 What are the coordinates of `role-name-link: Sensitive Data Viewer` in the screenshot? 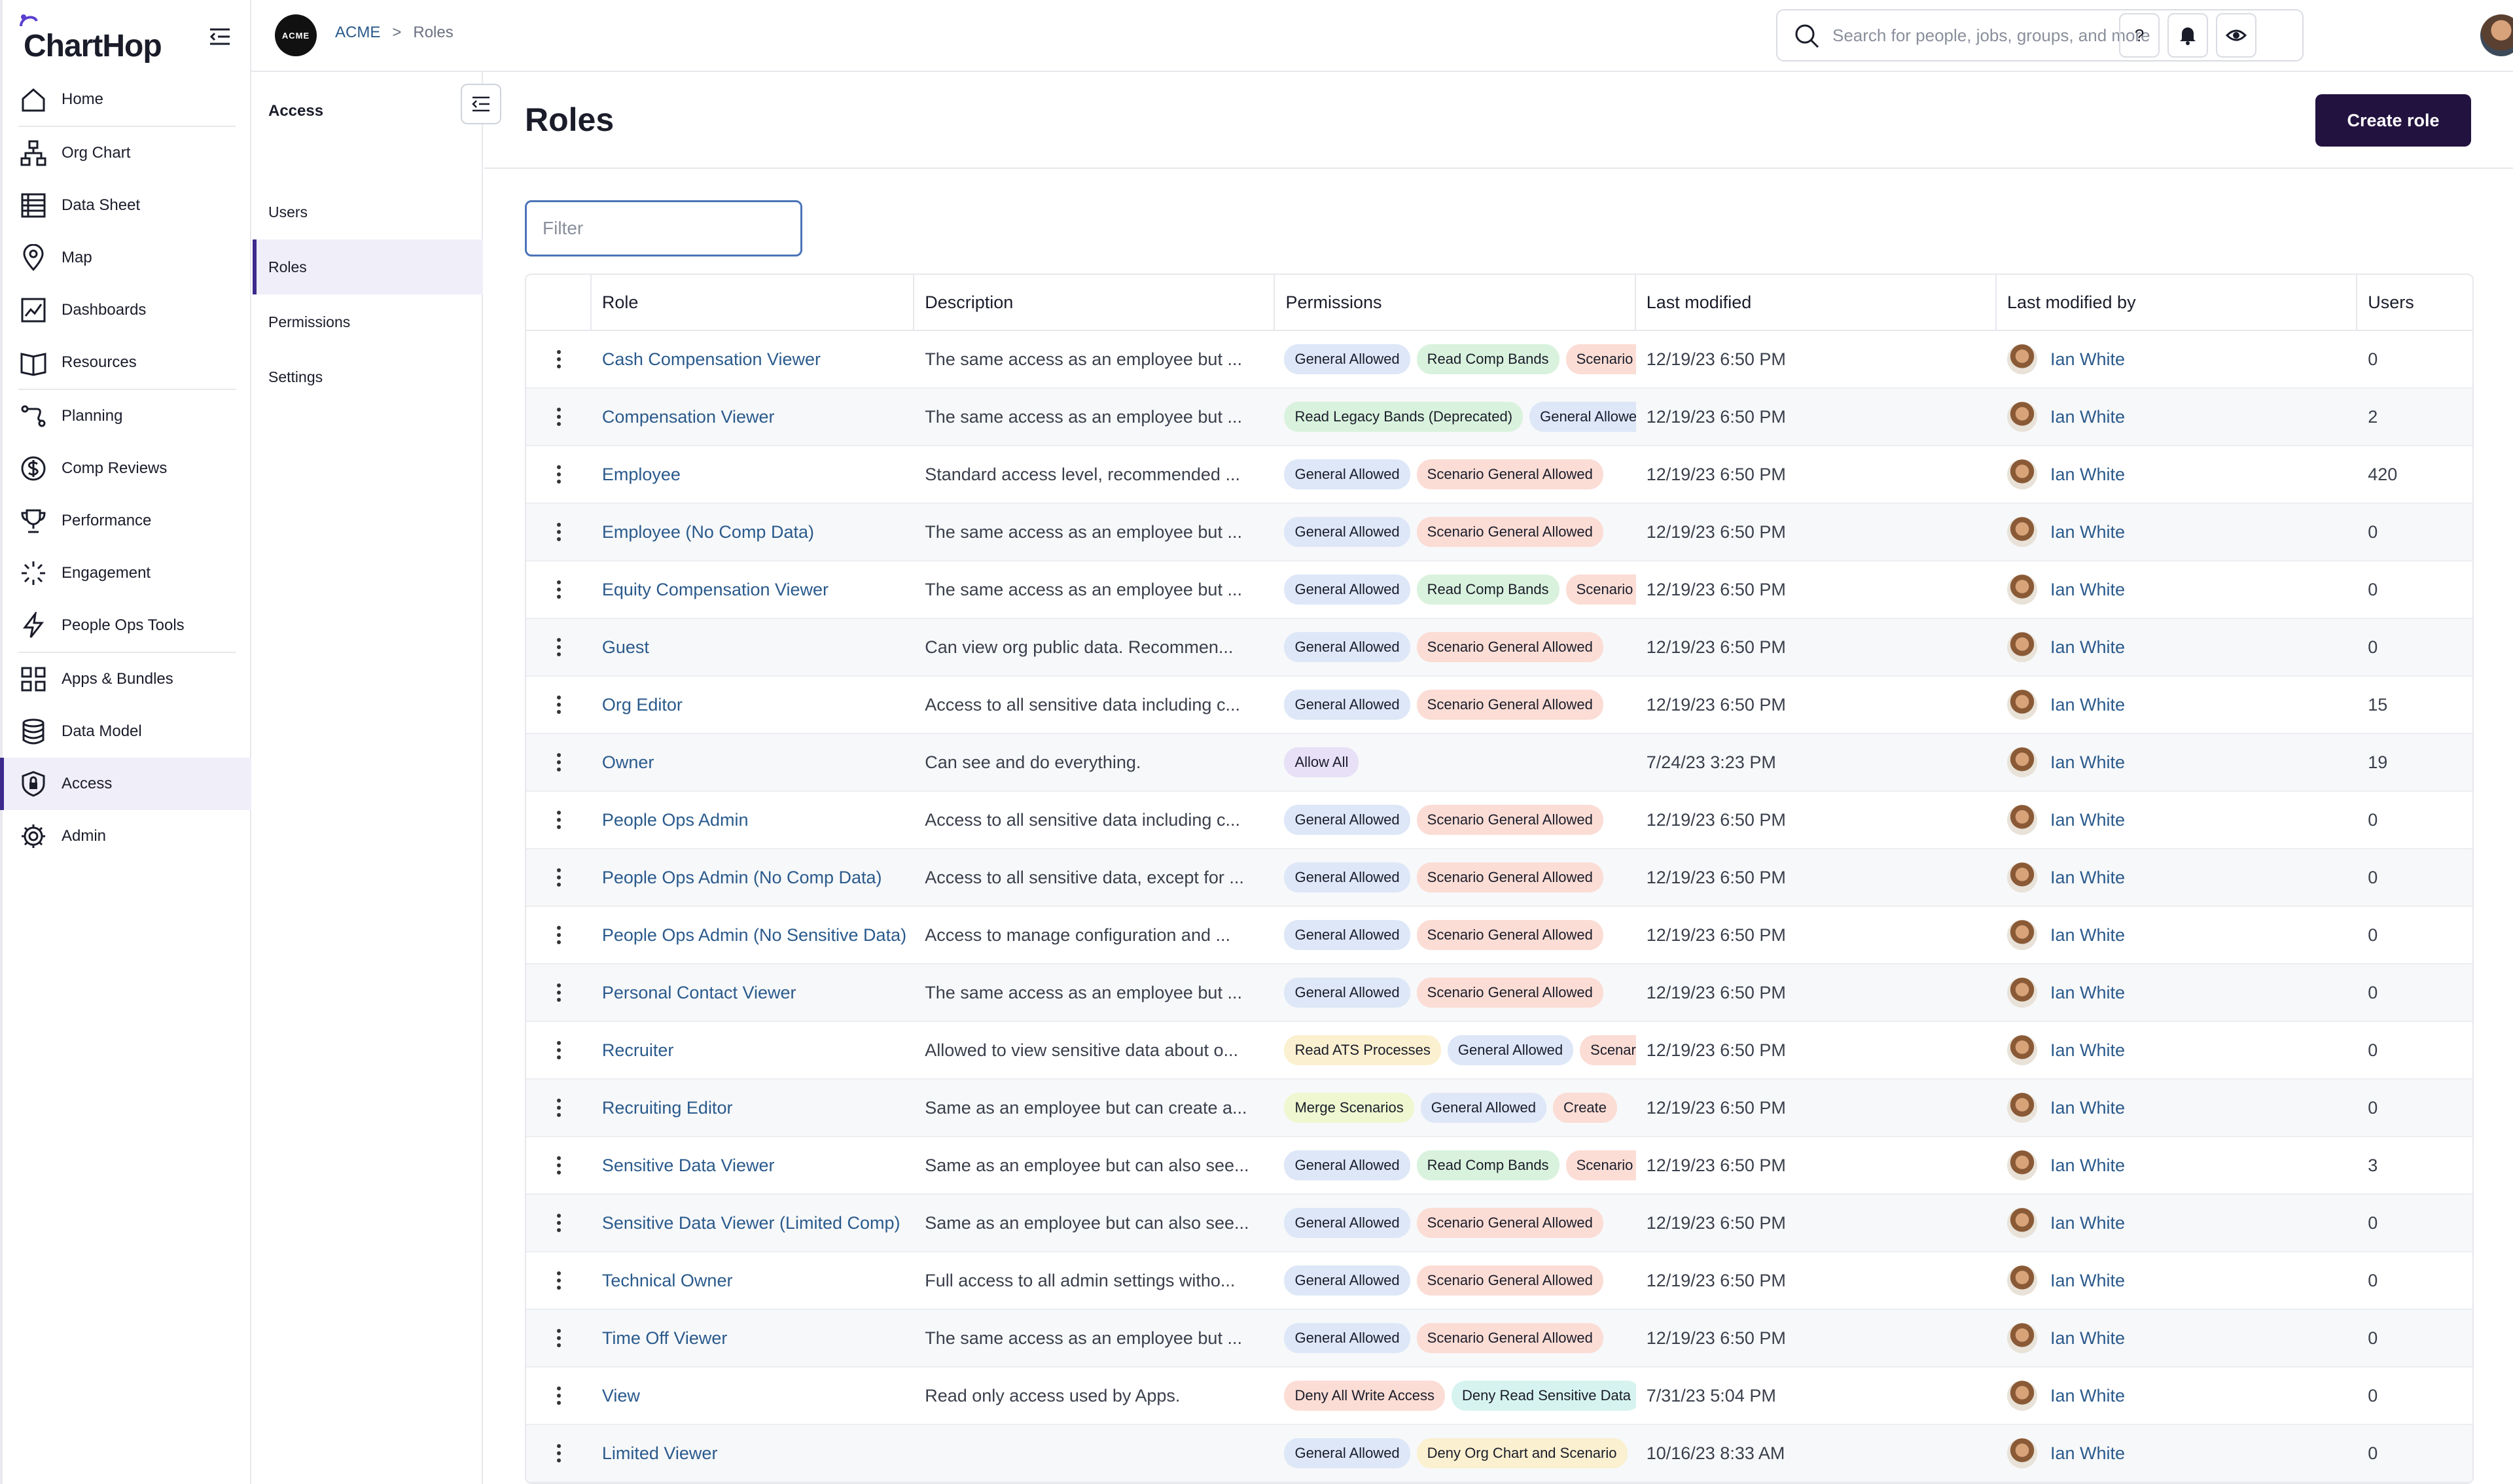 It's located at (753, 1165).